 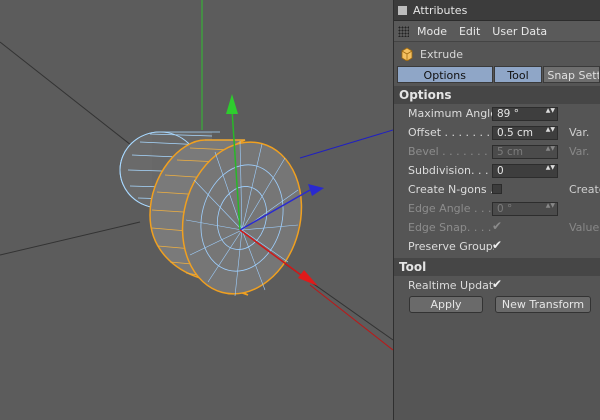 I want to click on offset-field: 0.5 cm ▲▼, so click(x=525, y=132).